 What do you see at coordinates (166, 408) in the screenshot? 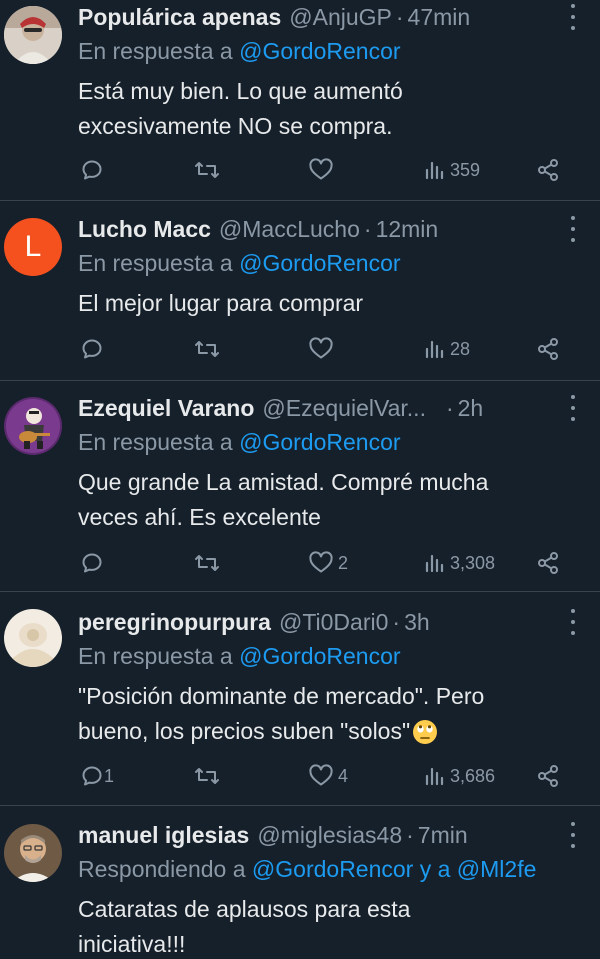
I see `display-name: Ezequiel Varano` at bounding box center [166, 408].